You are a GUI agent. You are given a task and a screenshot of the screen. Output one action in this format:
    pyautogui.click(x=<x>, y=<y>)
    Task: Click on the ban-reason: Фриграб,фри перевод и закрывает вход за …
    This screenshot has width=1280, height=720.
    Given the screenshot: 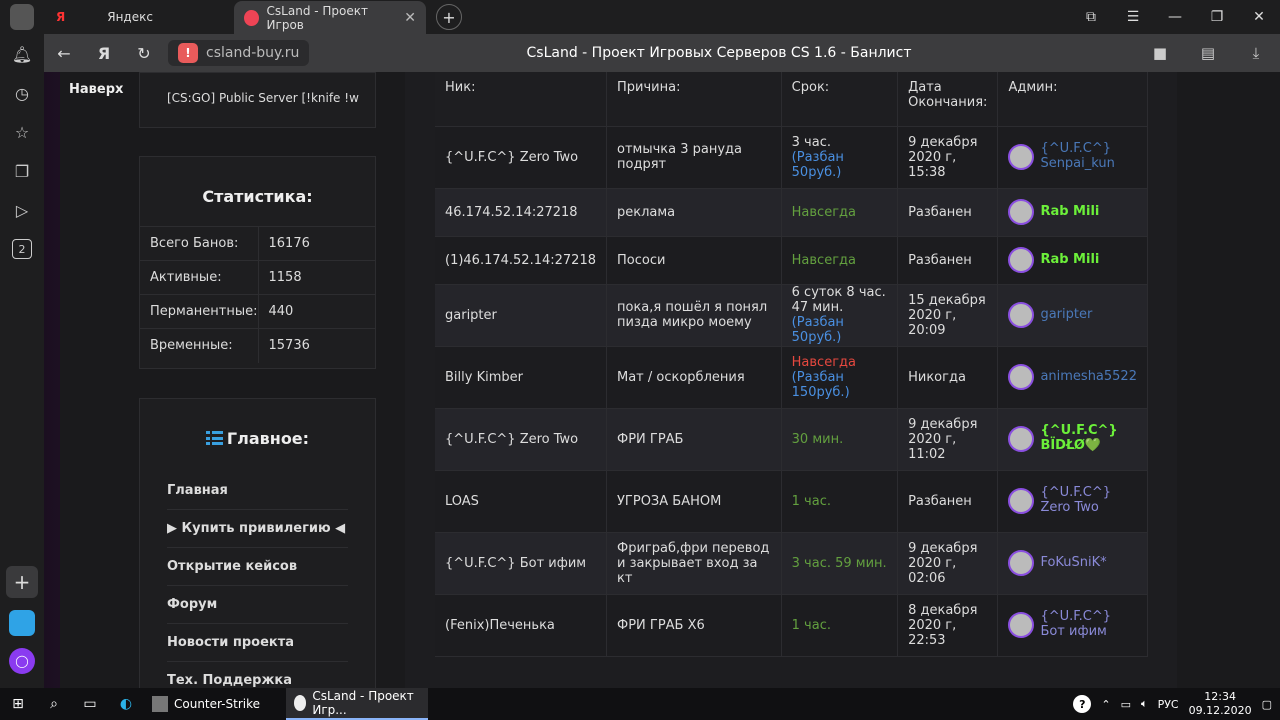 What is the action you would take?
    pyautogui.click(x=694, y=563)
    